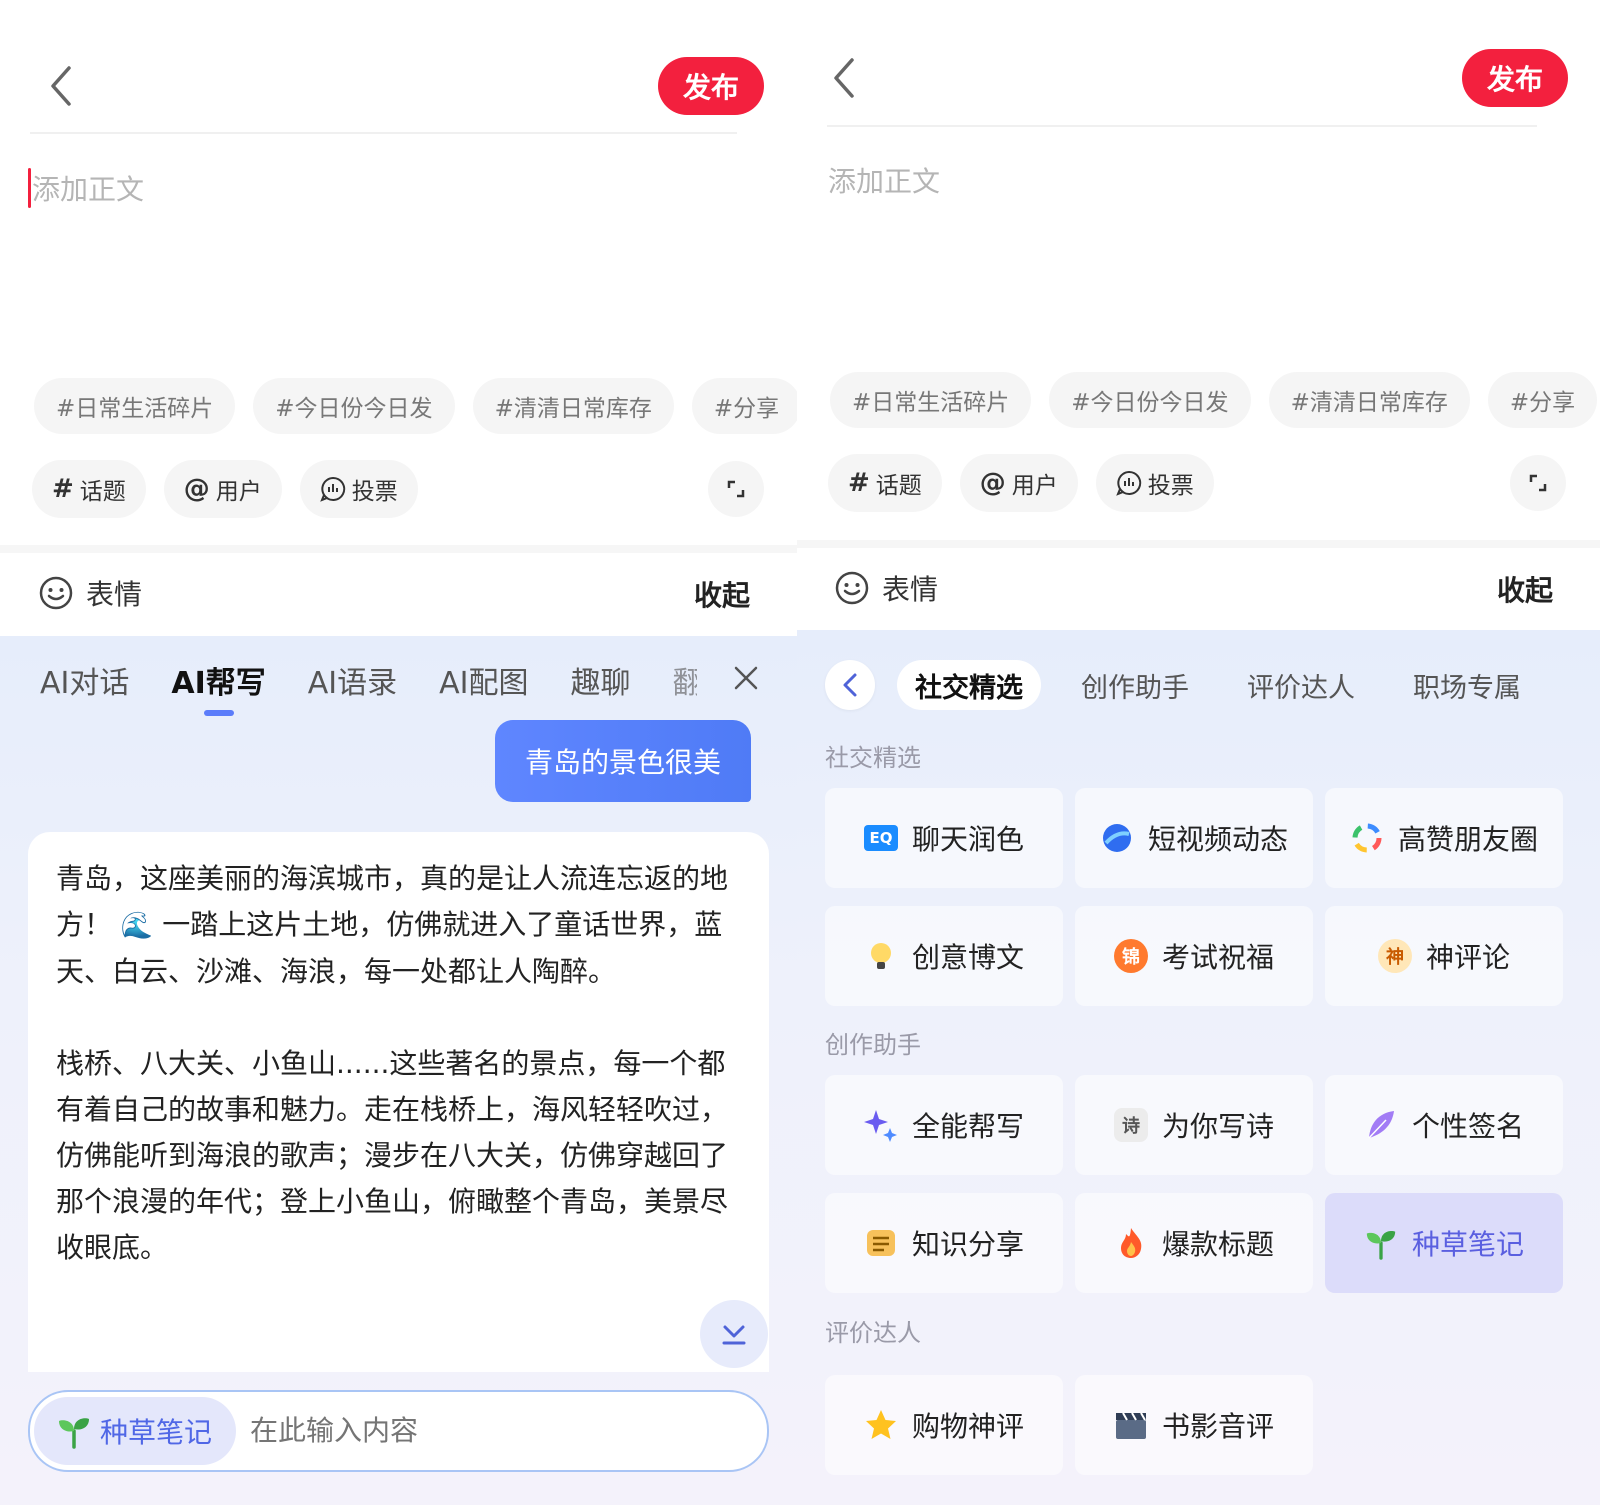 The height and width of the screenshot is (1505, 1600). Describe the element at coordinates (1217, 957) in the screenshot. I see `template-card-label: 考试祝福` at that location.